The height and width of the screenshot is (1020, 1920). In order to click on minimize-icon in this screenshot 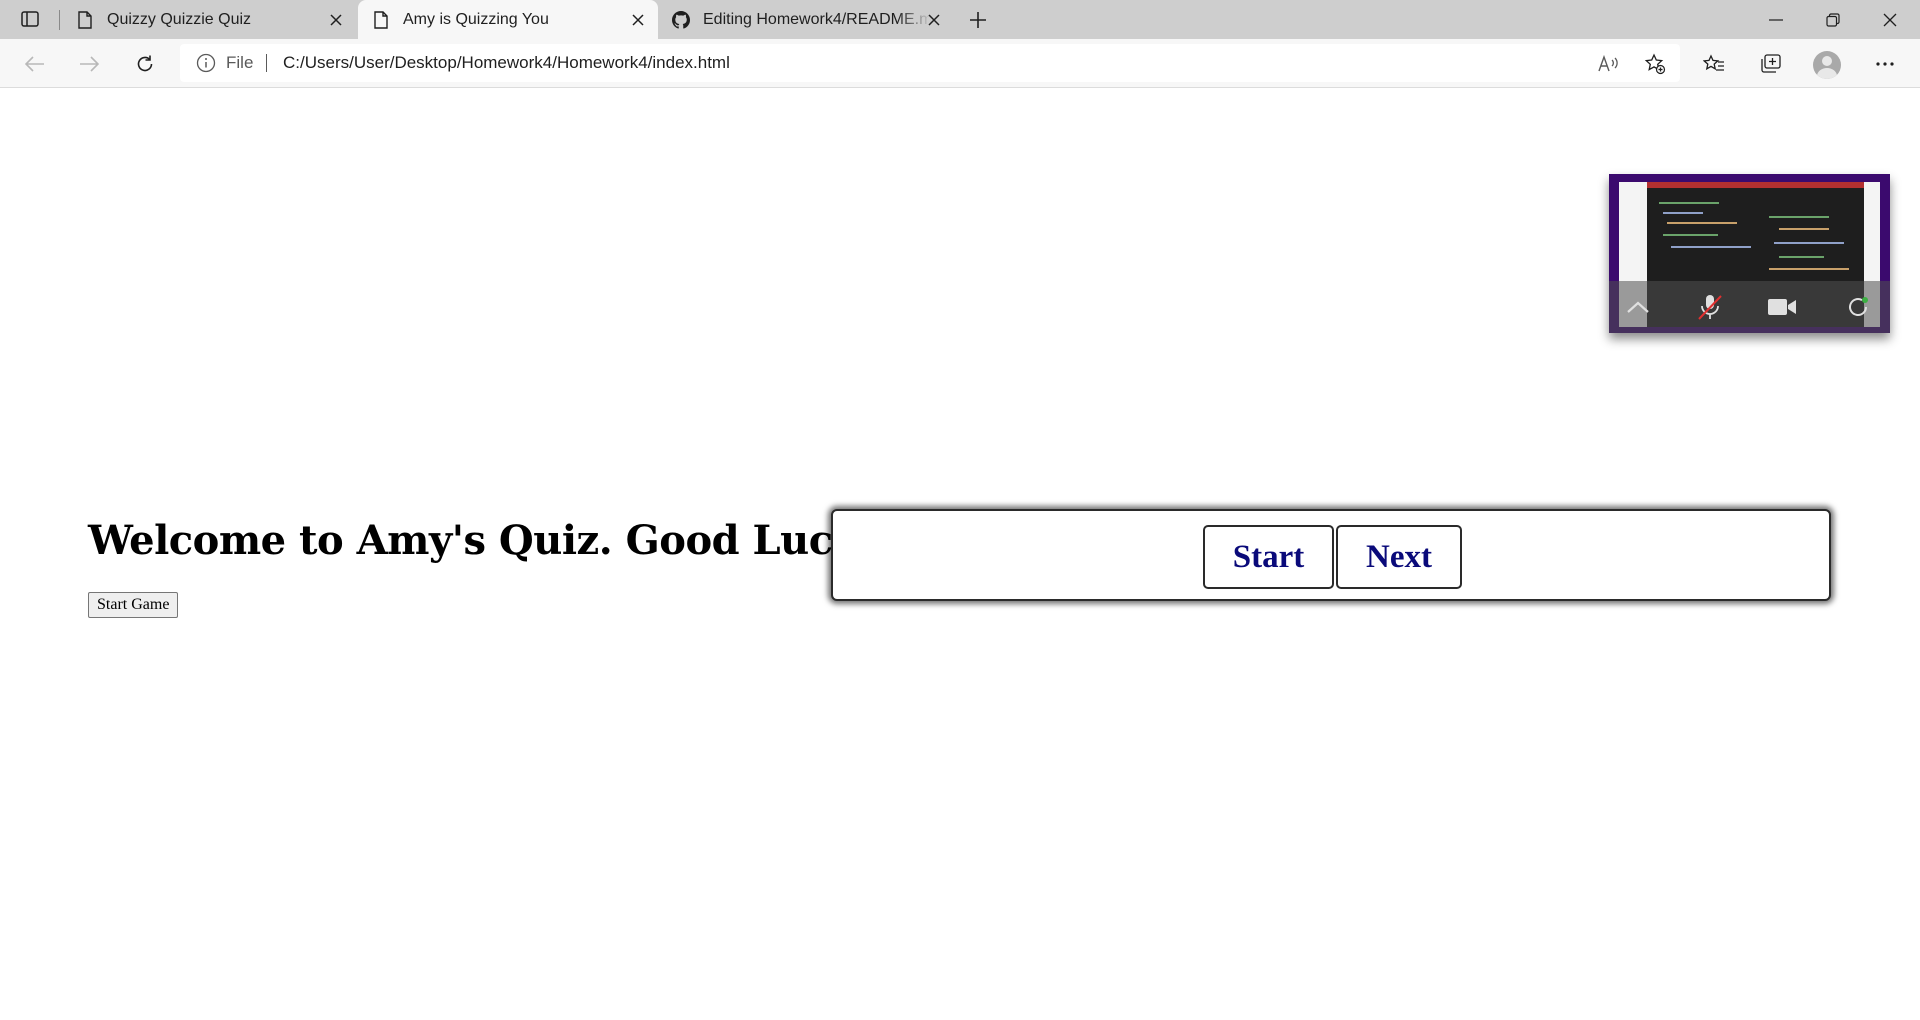, I will do `click(1776, 19)`.